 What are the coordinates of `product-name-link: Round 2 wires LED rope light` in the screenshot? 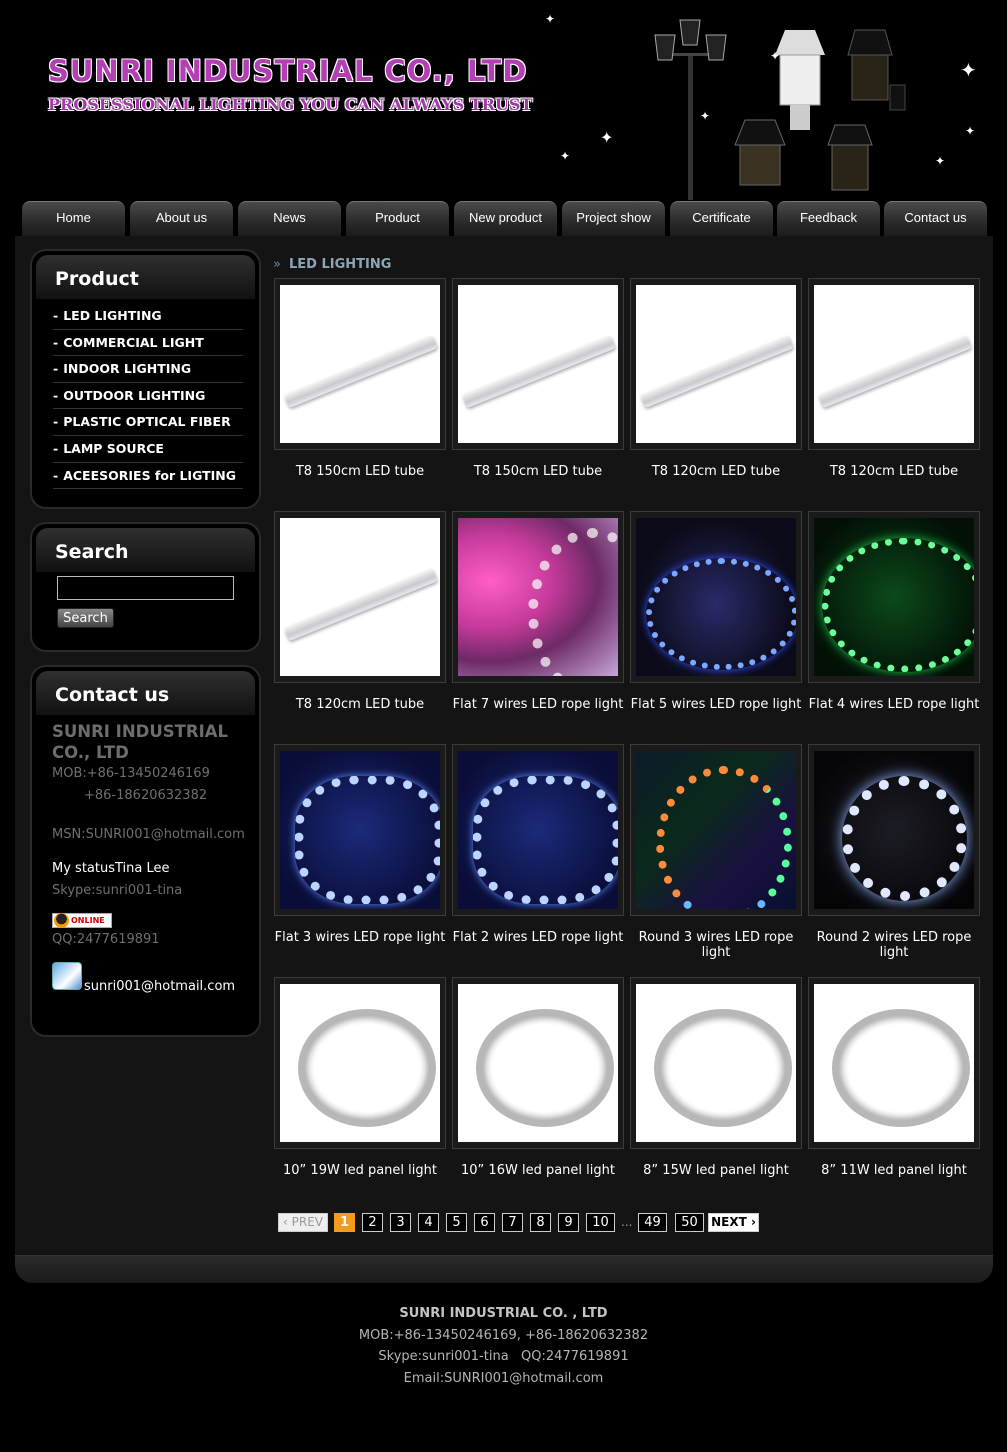 It's located at (894, 945).